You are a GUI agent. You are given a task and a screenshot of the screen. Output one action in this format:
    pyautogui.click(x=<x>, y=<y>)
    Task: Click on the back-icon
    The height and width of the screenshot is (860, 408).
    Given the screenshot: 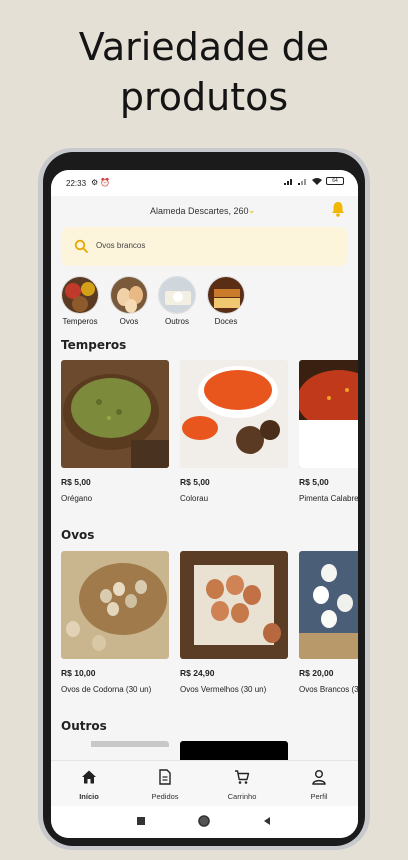 What is the action you would take?
    pyautogui.click(x=267, y=821)
    